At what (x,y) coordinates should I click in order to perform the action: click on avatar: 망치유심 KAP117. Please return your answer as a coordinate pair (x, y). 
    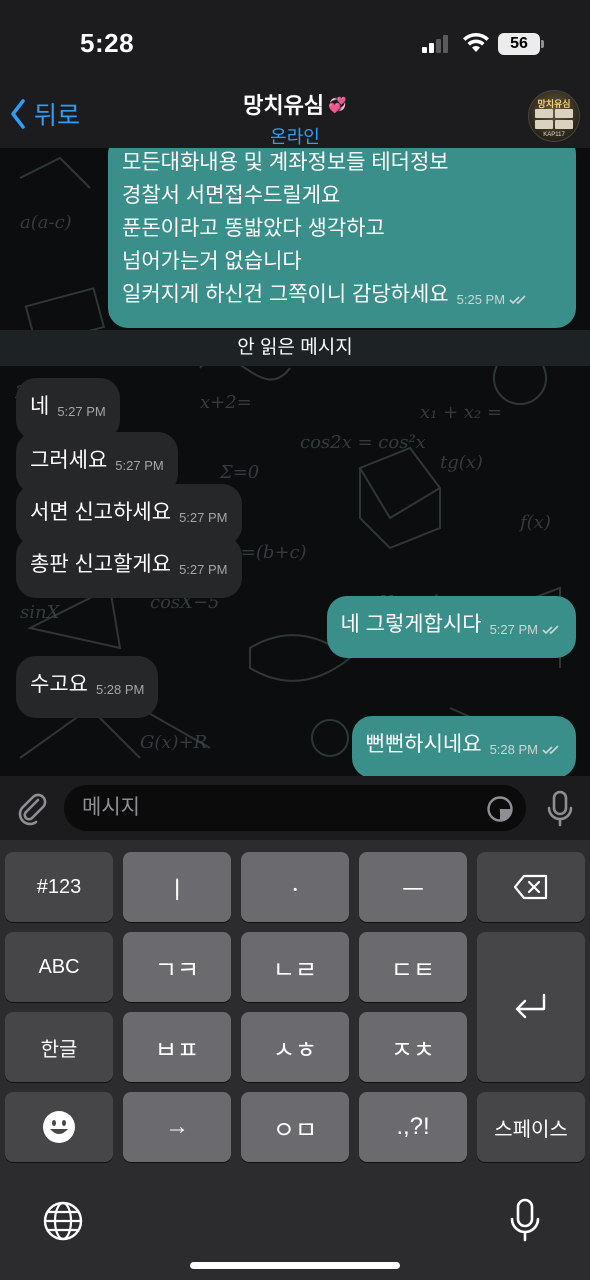
    Looking at the image, I should click on (554, 116).